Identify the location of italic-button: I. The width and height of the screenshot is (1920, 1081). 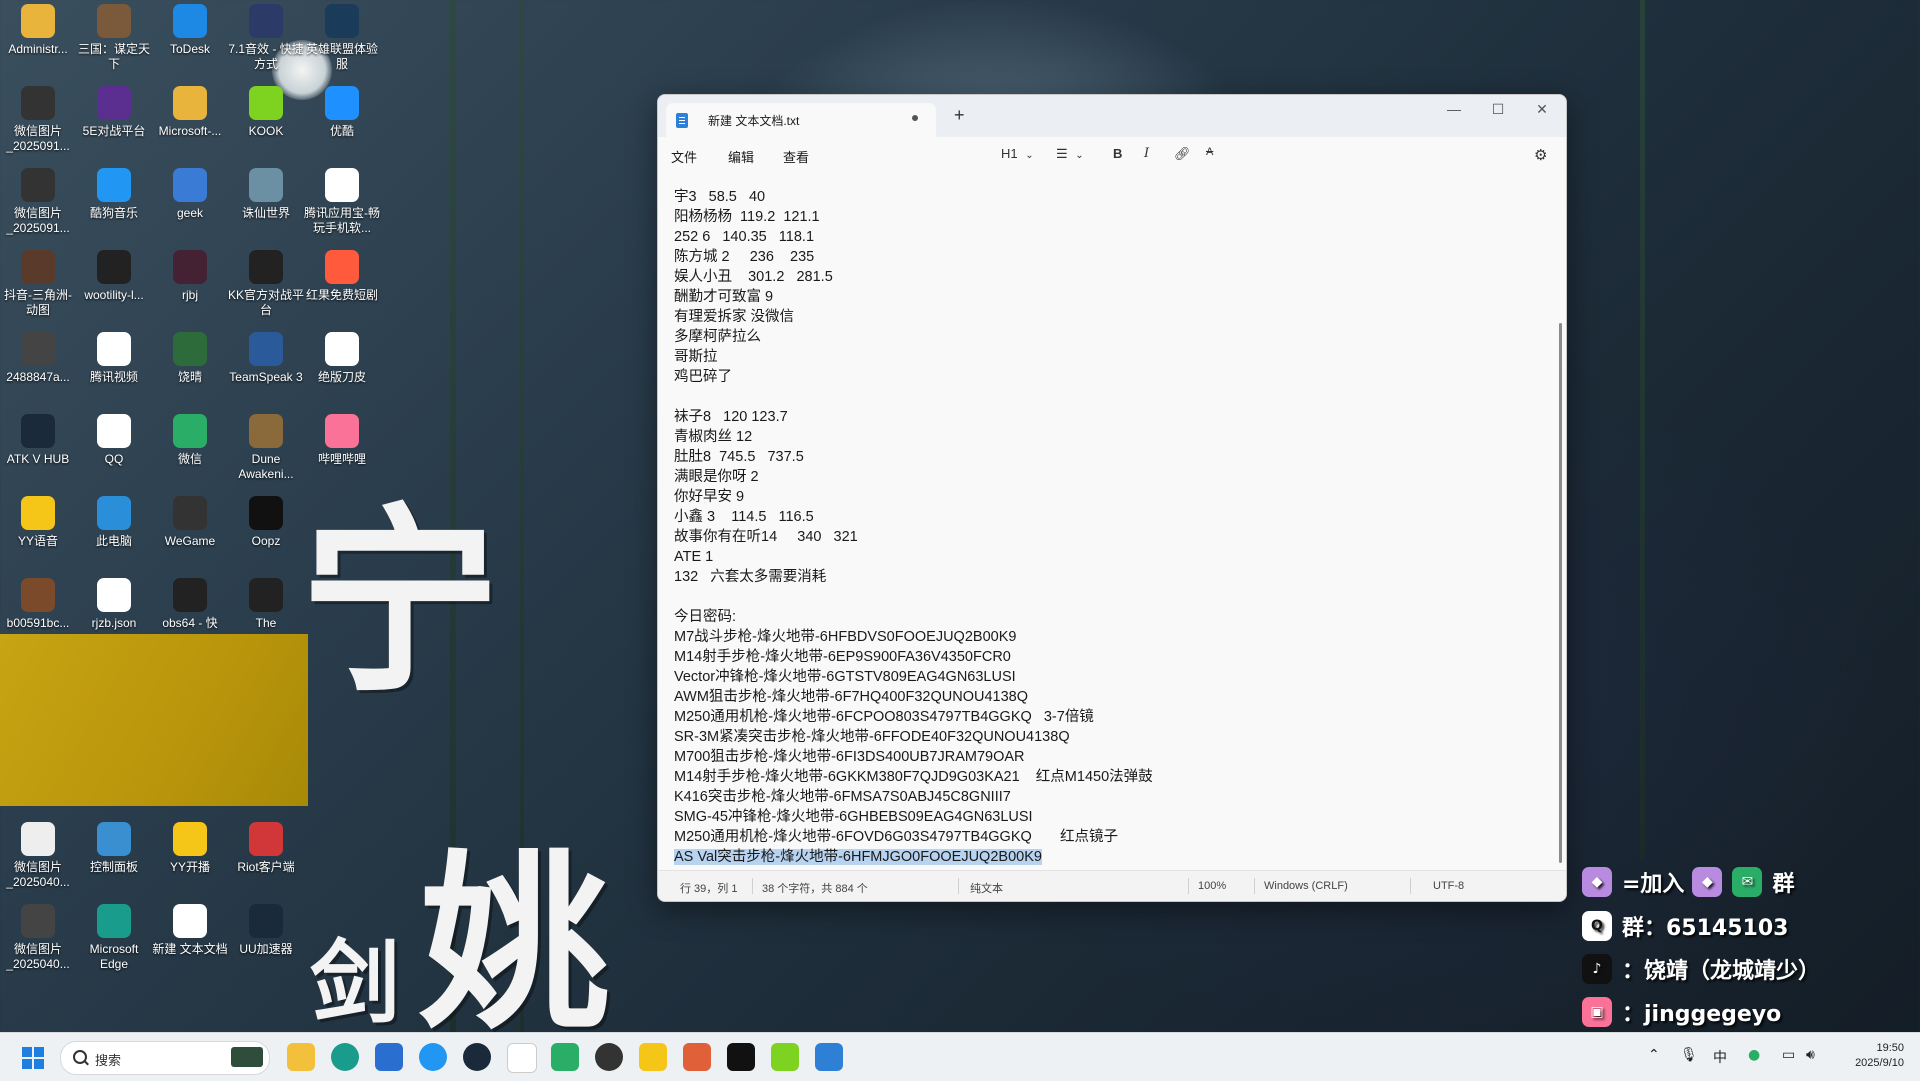
(1146, 153).